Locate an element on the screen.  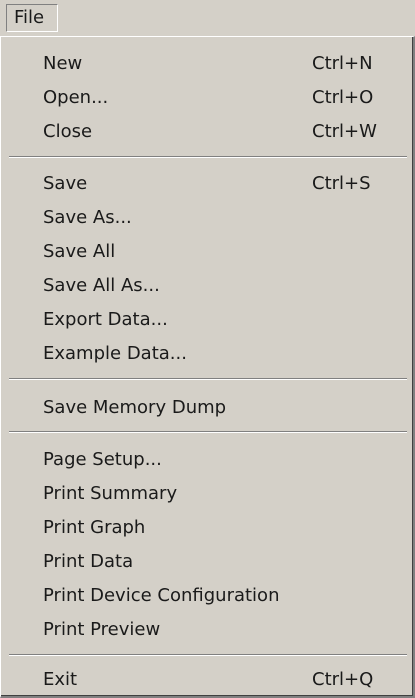
menu-item-label: Print Device Configuration is located at coordinates (161, 595).